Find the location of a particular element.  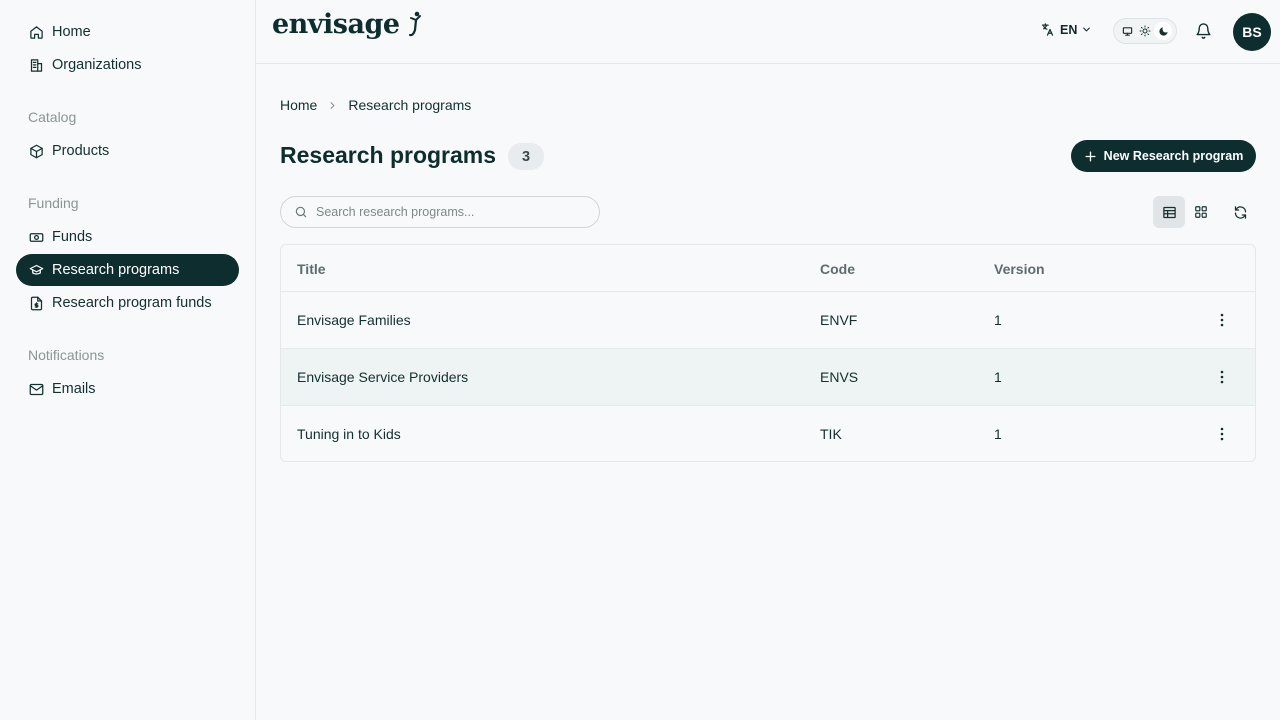

page-title: Research programs is located at coordinates (388, 155).